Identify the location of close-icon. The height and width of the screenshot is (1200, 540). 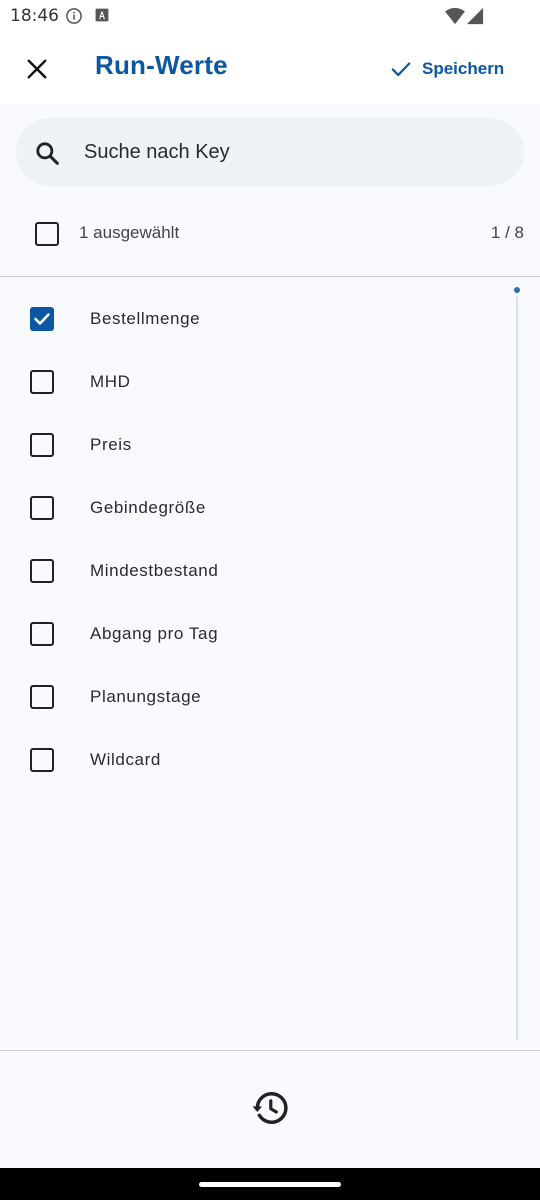
(37, 69).